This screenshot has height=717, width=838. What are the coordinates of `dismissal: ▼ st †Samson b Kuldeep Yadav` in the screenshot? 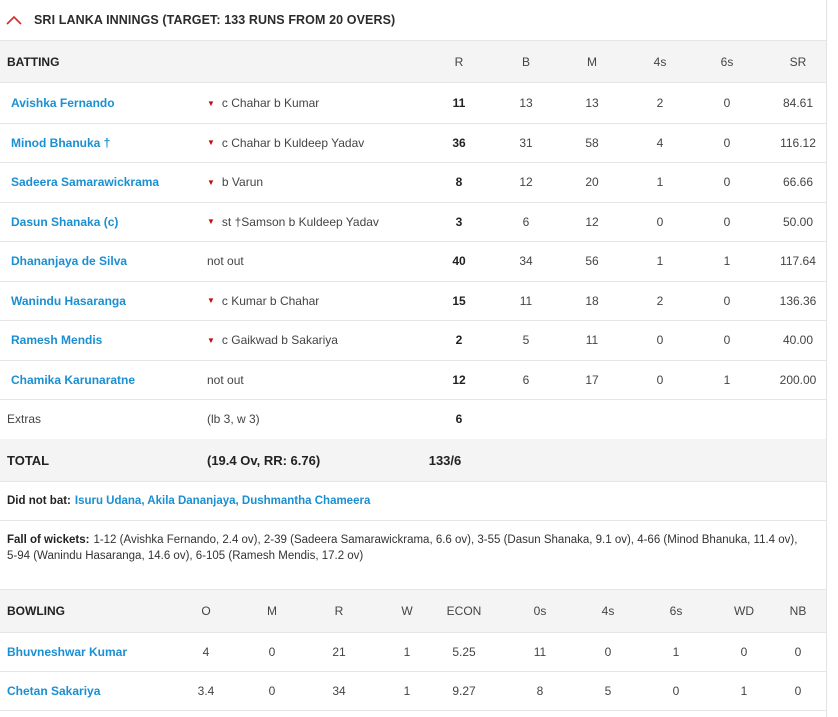 It's located at (317, 221).